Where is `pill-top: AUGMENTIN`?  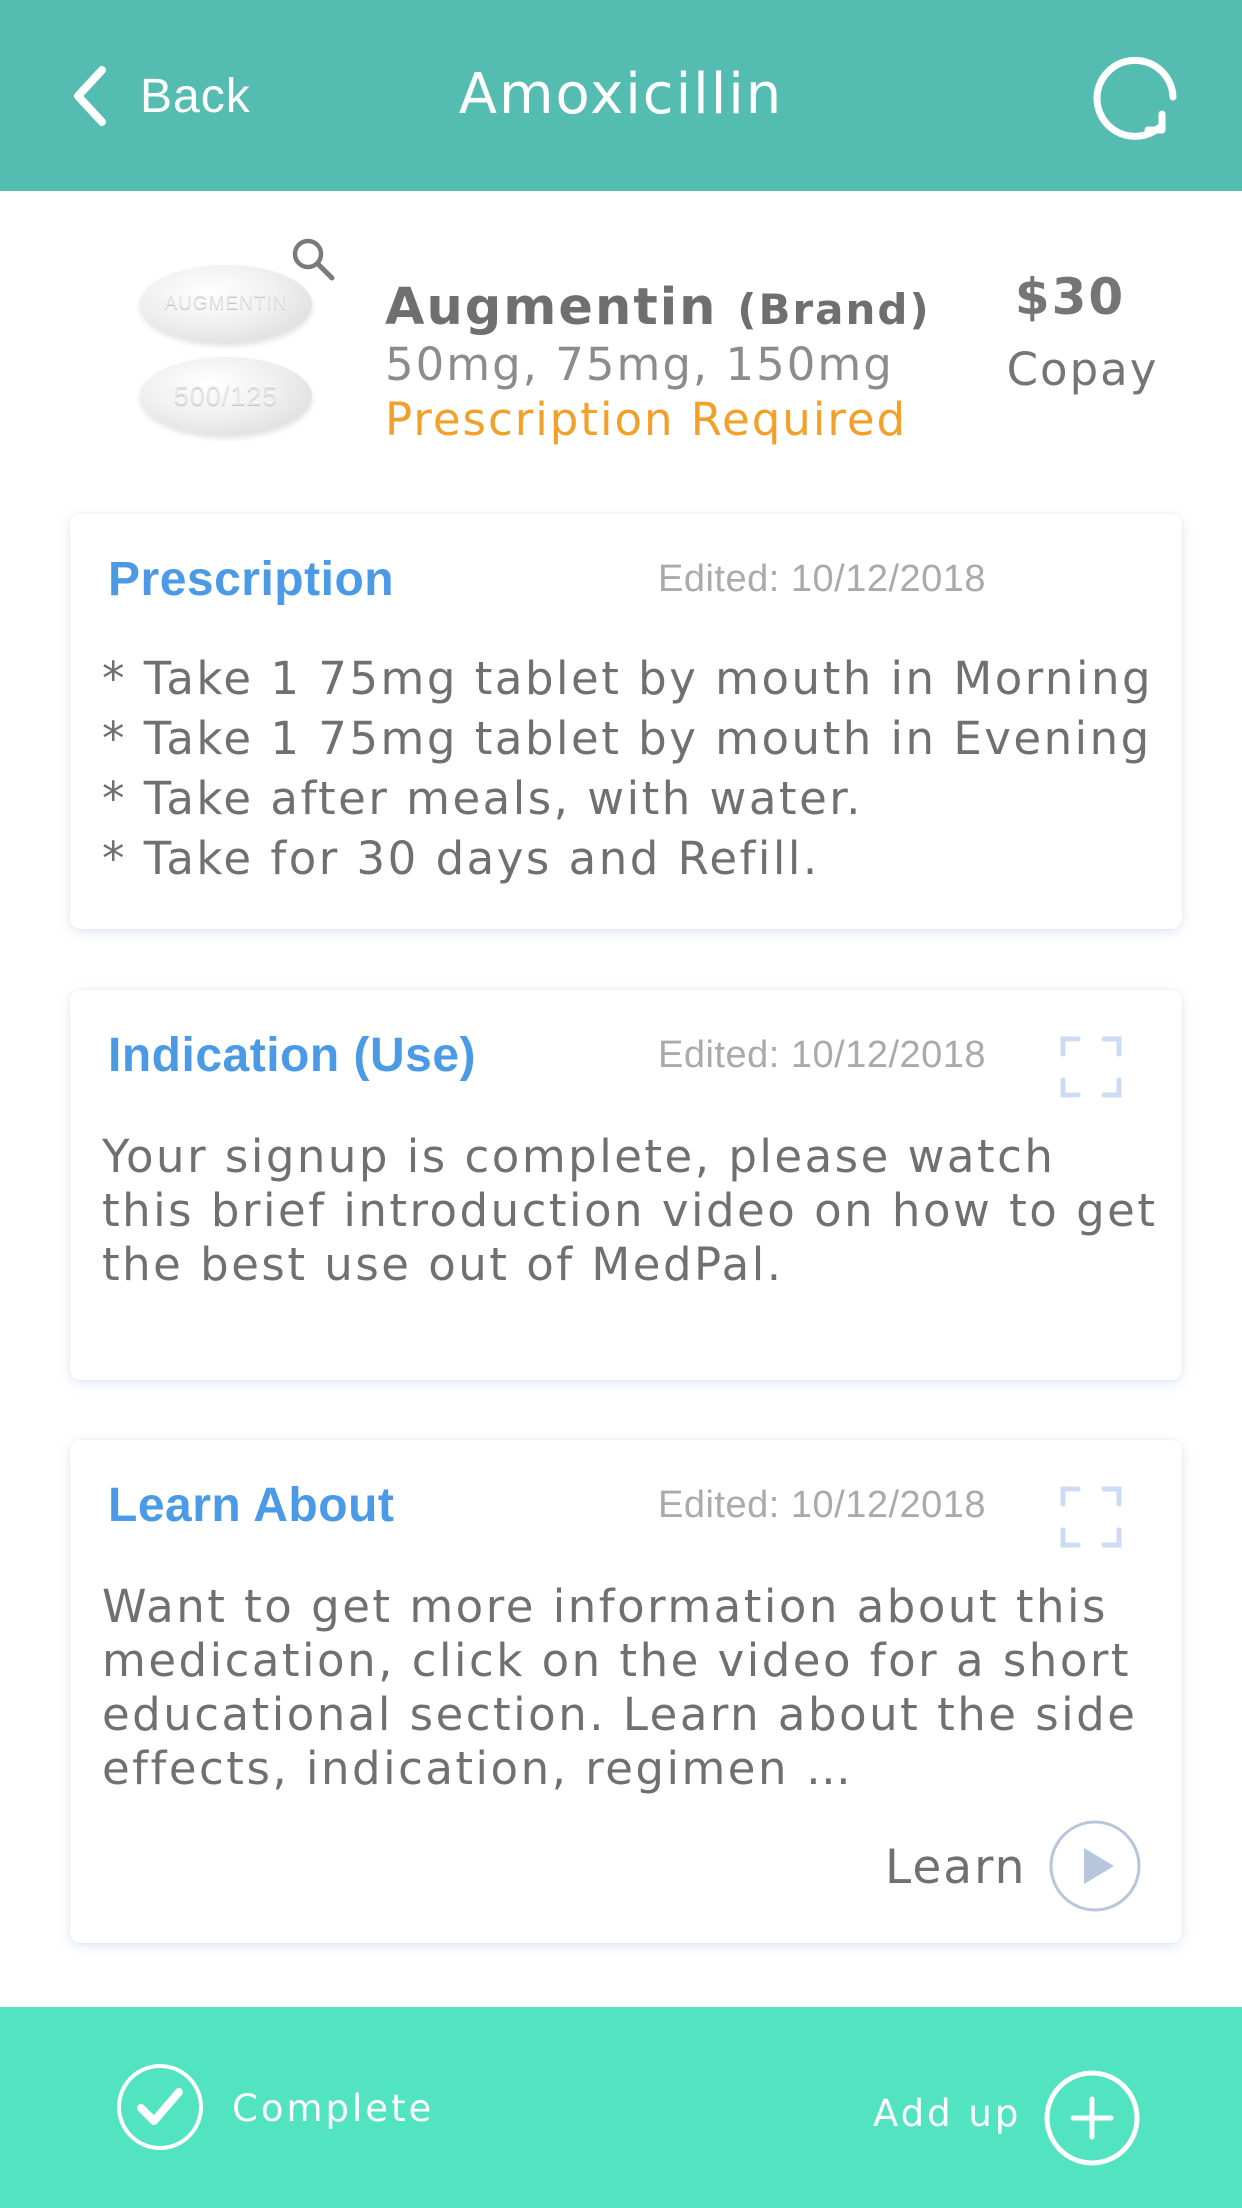
pill-top: AUGMENTIN is located at coordinates (226, 304).